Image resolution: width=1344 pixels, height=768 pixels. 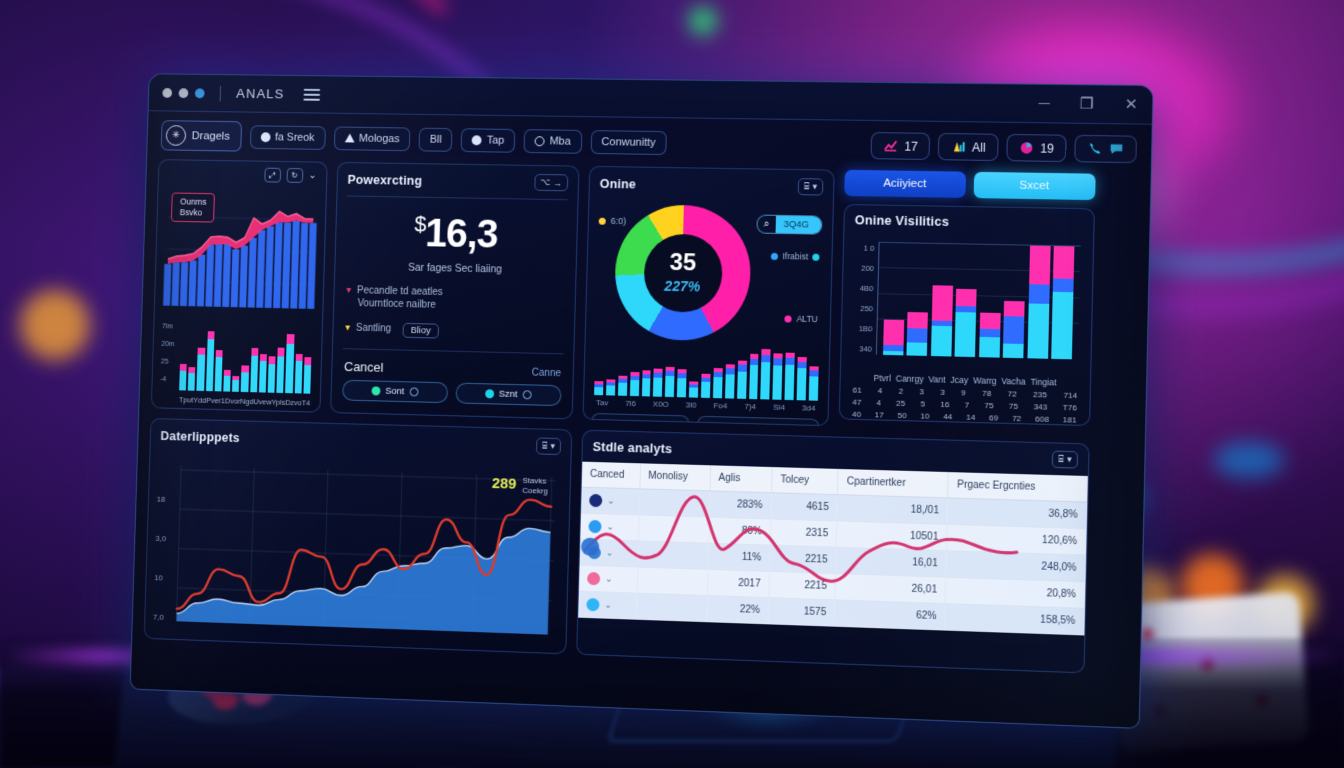 I want to click on nav-item-1: Mologas, so click(x=372, y=138).